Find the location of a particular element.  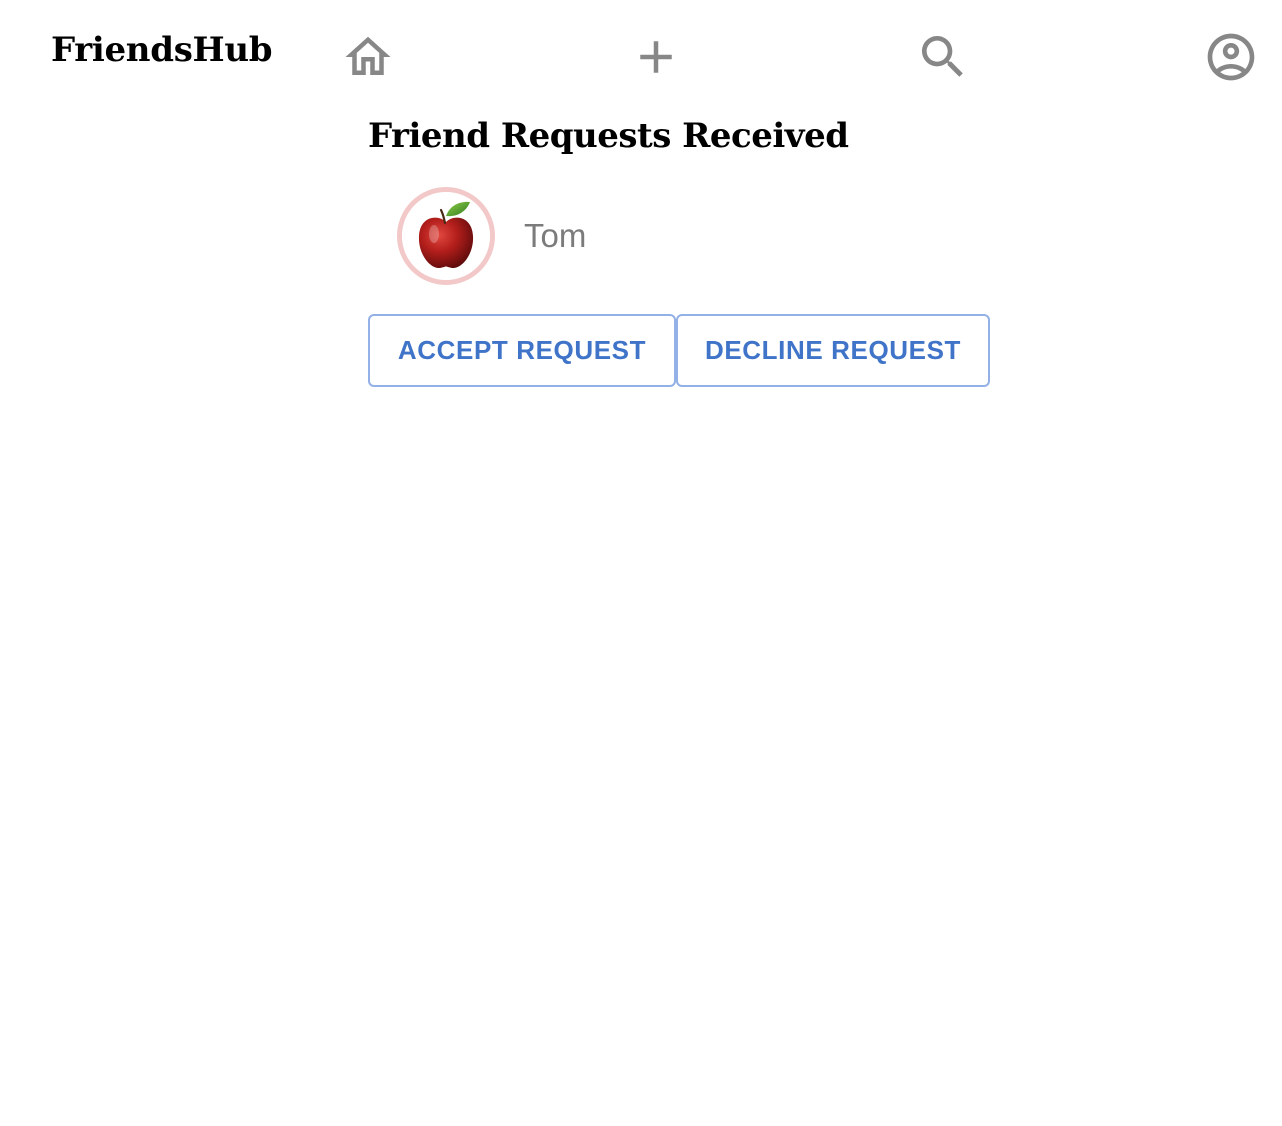

add-icon is located at coordinates (656, 57).